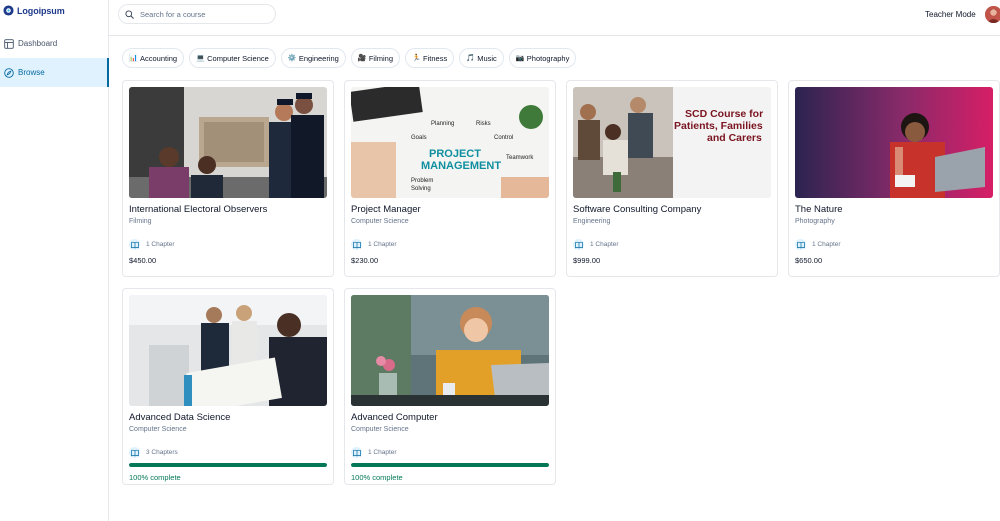 Image resolution: width=1000 pixels, height=521 pixels. I want to click on image-text: Goals, so click(419, 138).